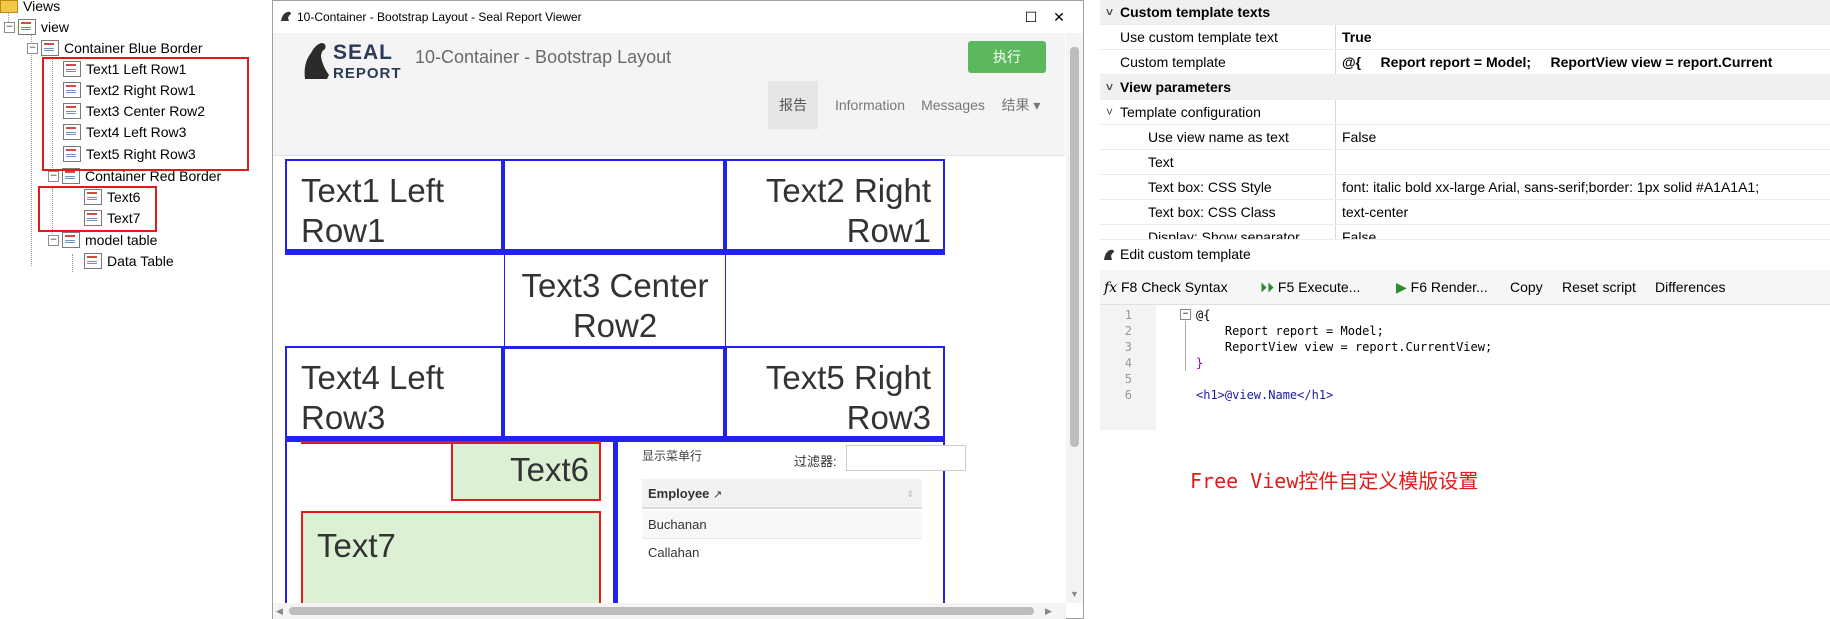 Image resolution: width=1830 pixels, height=619 pixels. I want to click on horizontal-scroll-thumb, so click(661, 611).